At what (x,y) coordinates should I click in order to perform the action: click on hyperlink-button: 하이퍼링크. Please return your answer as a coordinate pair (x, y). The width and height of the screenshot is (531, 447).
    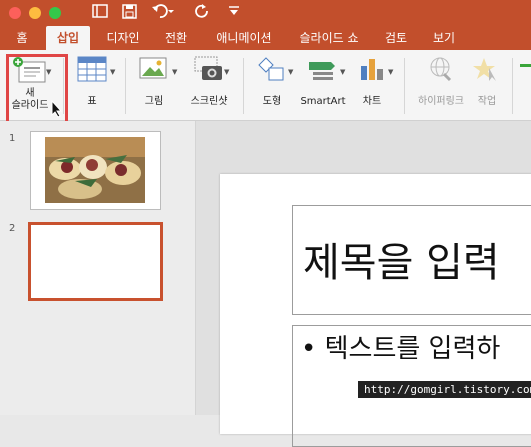
    Looking at the image, I should click on (441, 82).